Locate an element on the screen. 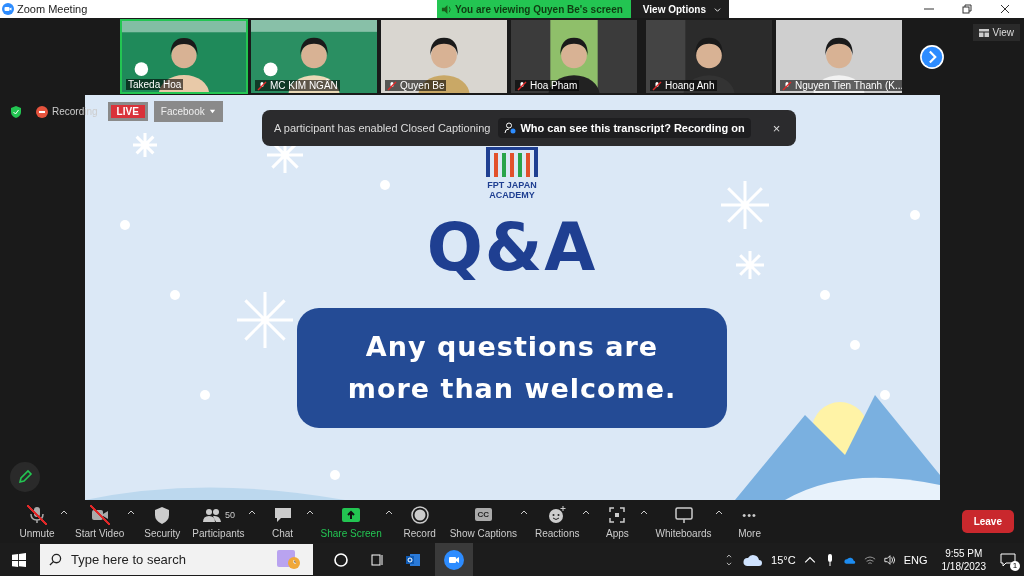 This screenshot has width=1024, height=576. captions-badge: CC is located at coordinates (483, 514).